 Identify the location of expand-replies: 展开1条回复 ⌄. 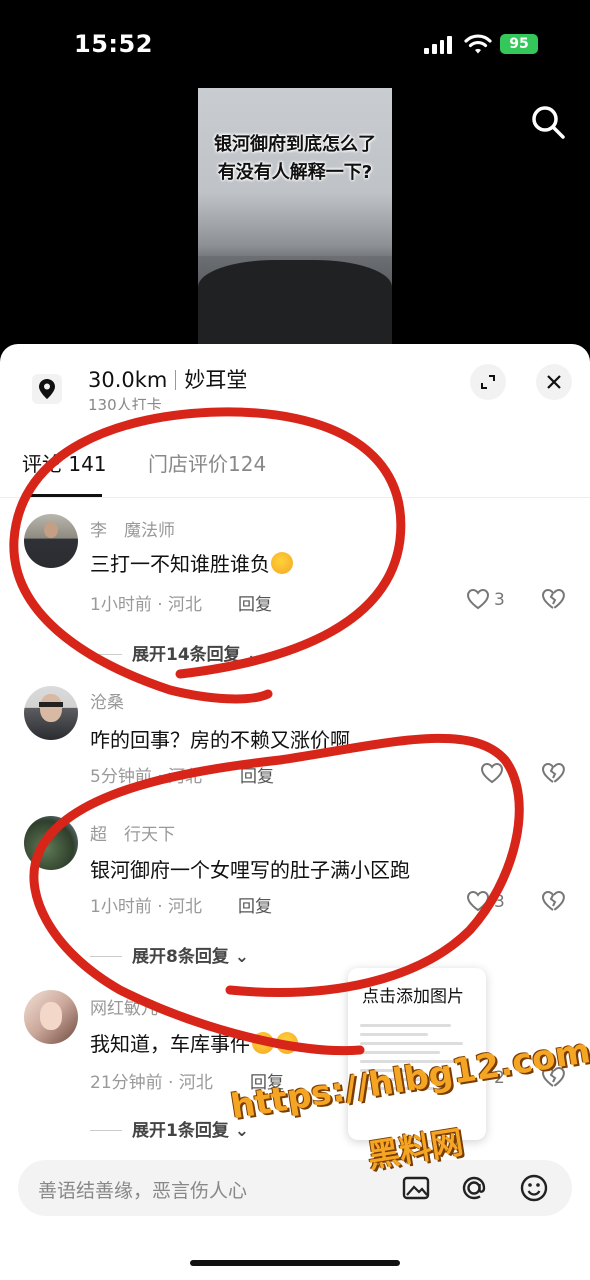
(169, 1128).